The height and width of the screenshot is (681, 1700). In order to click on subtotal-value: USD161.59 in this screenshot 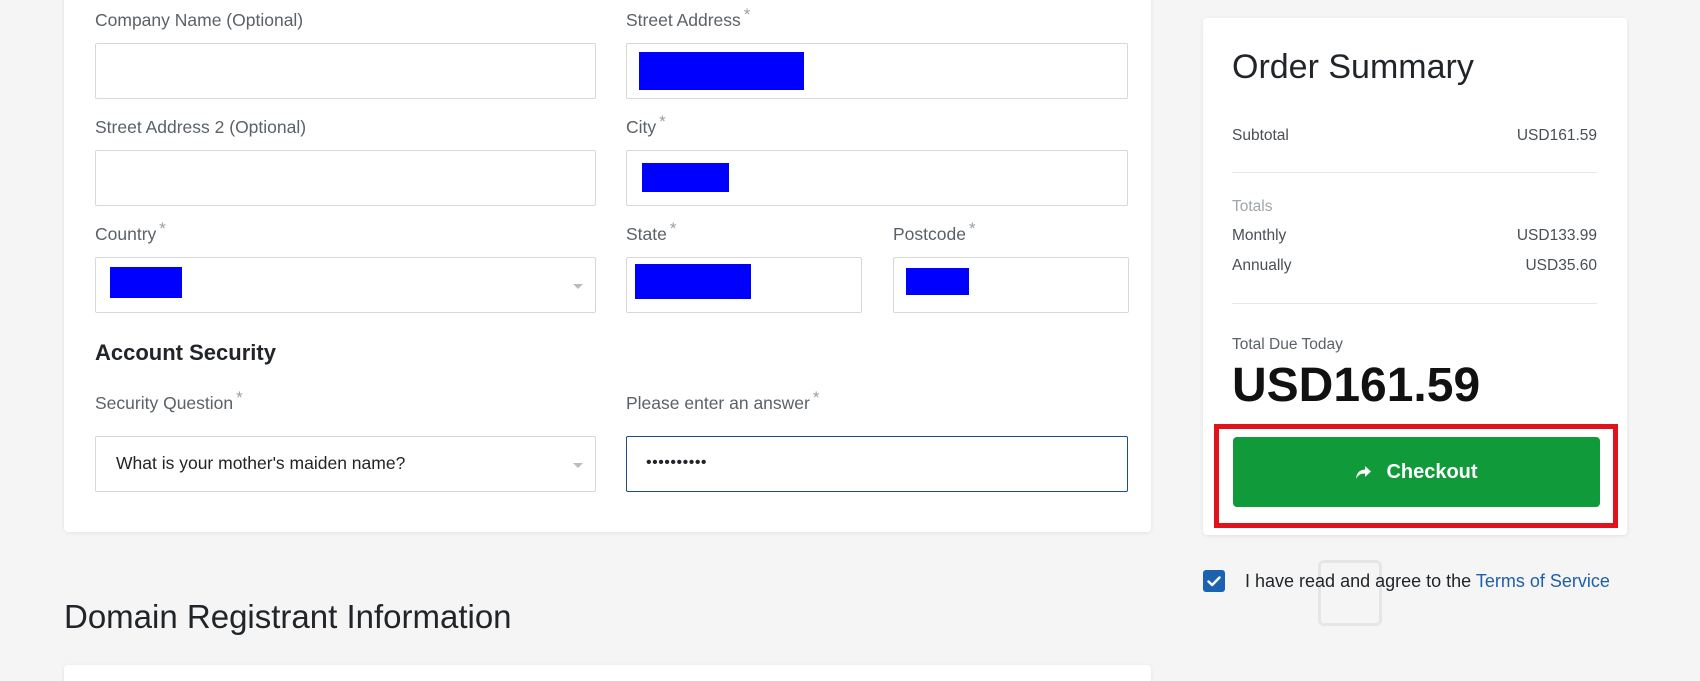, I will do `click(1556, 135)`.